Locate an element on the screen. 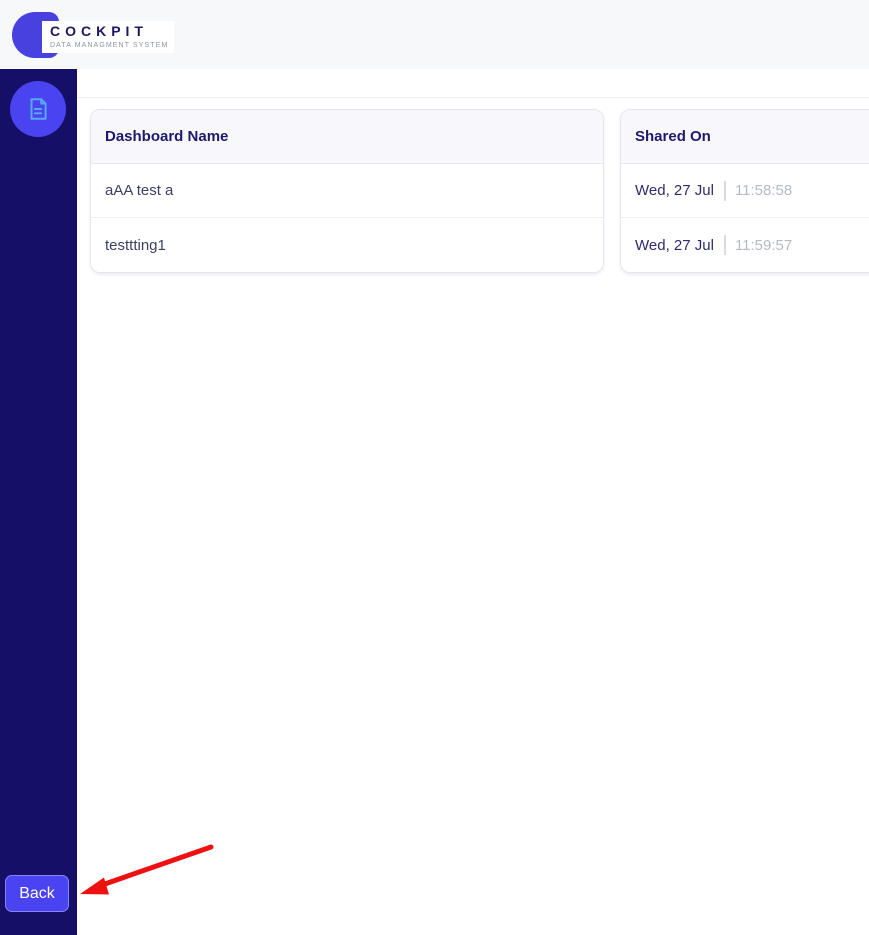  sidebar: Back is located at coordinates (38, 502).